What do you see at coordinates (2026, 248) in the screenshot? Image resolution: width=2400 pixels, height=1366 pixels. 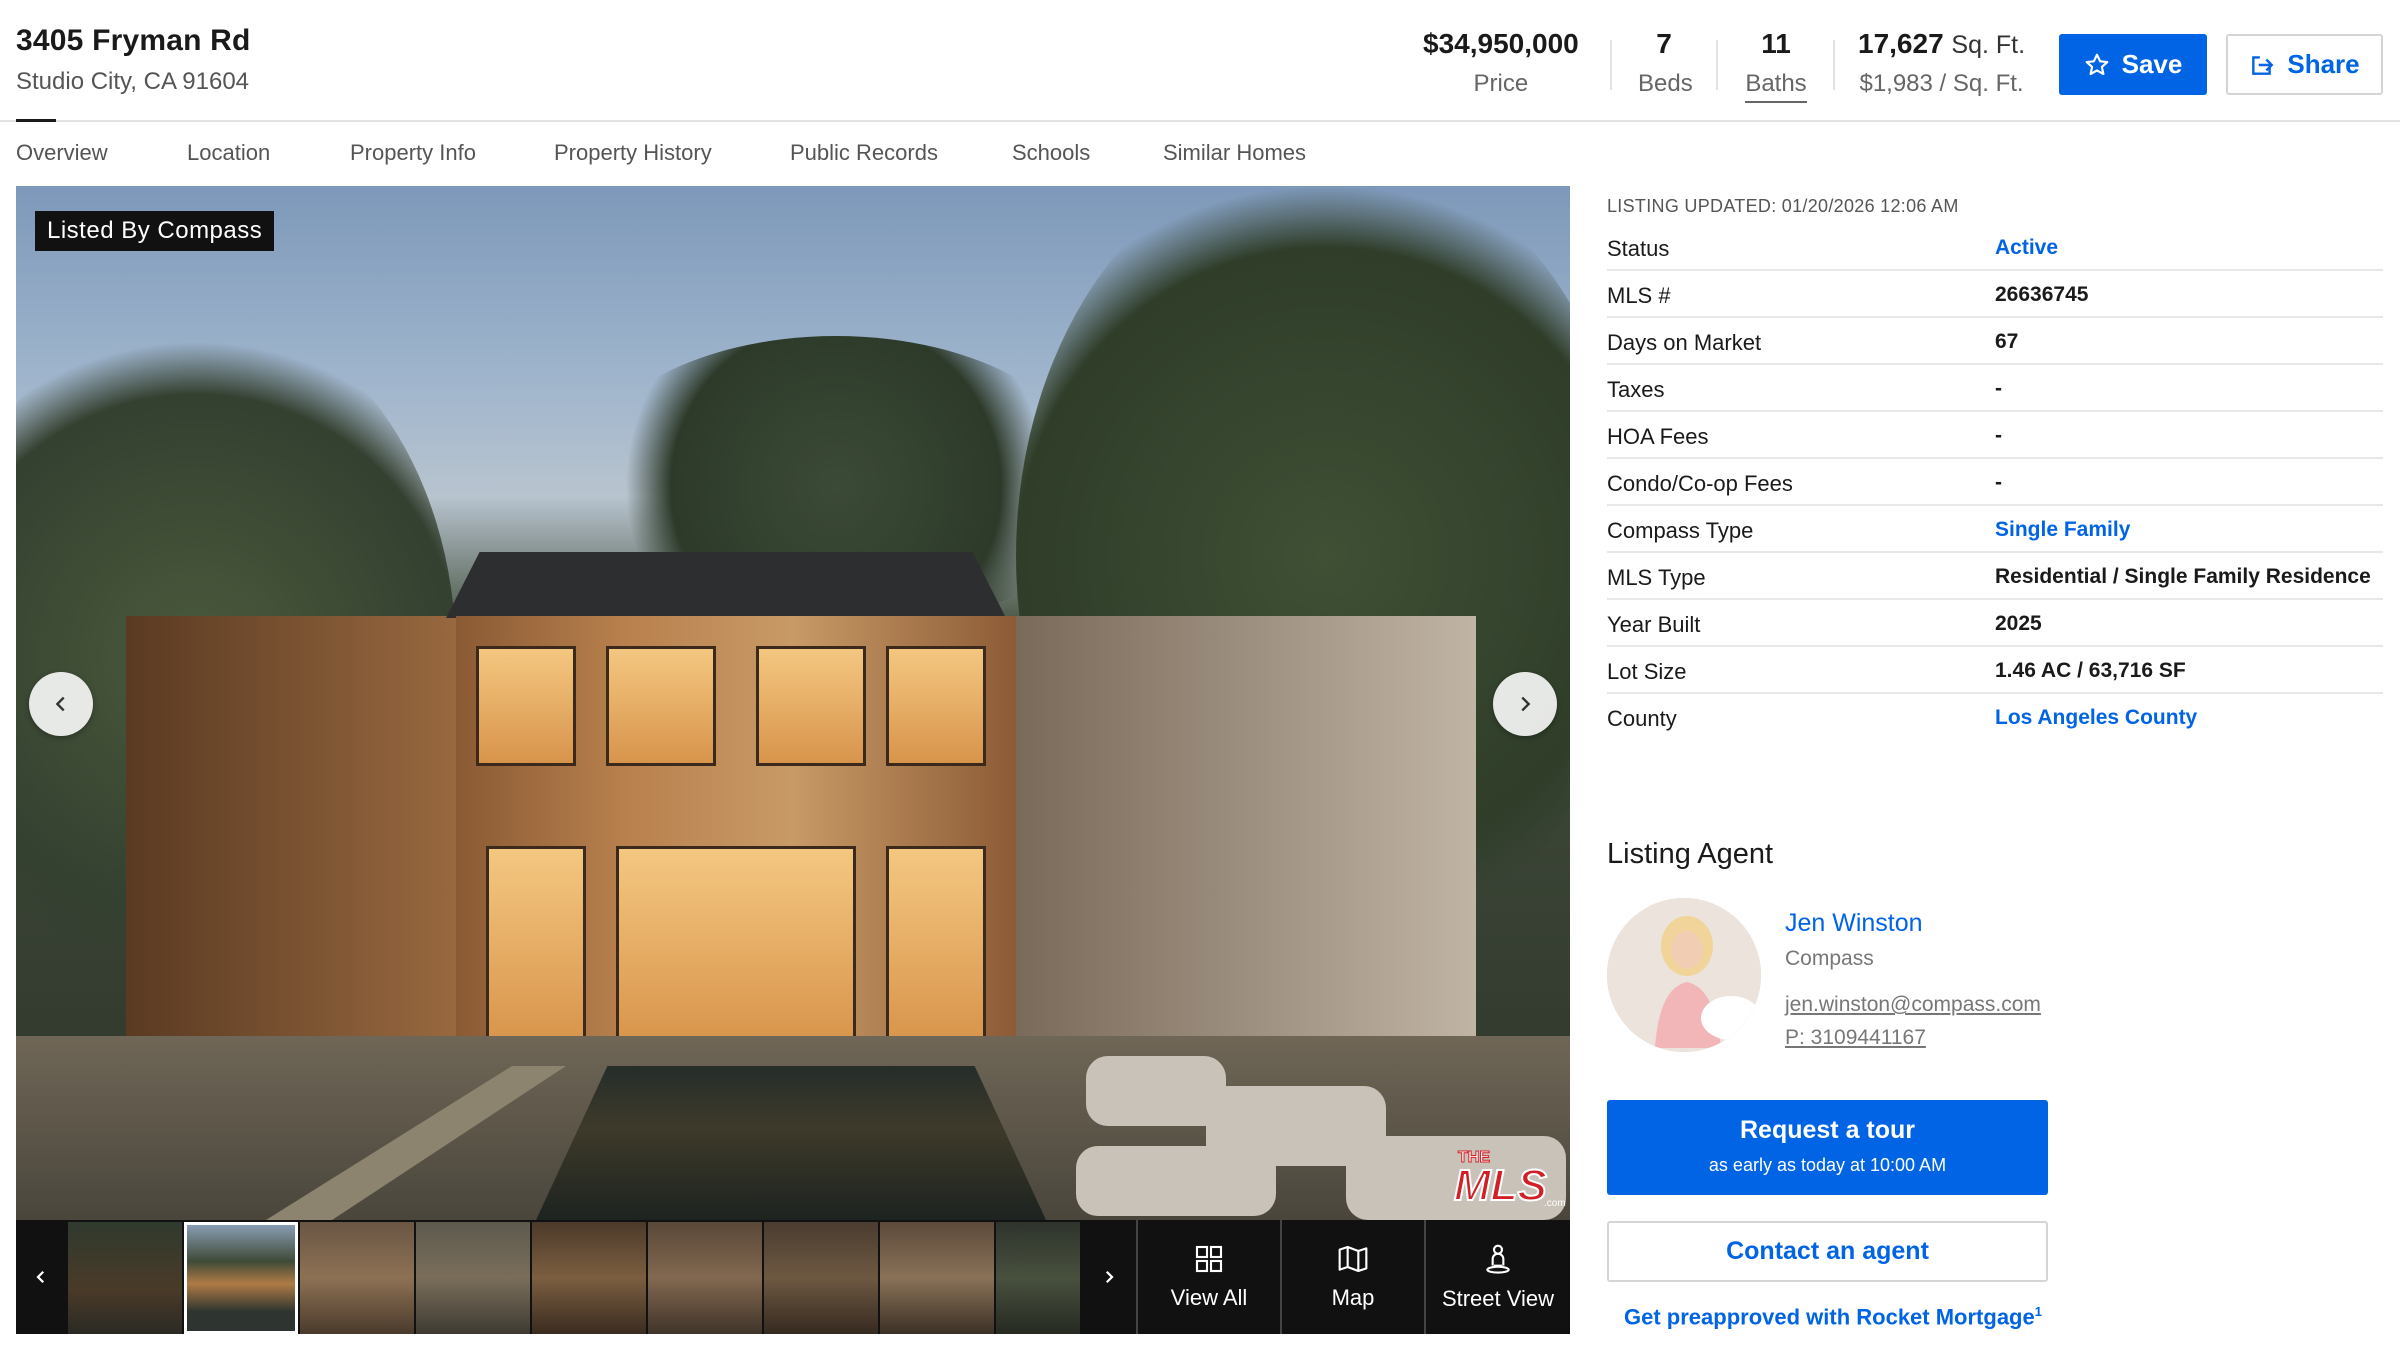 I see `status-value: Active` at bounding box center [2026, 248].